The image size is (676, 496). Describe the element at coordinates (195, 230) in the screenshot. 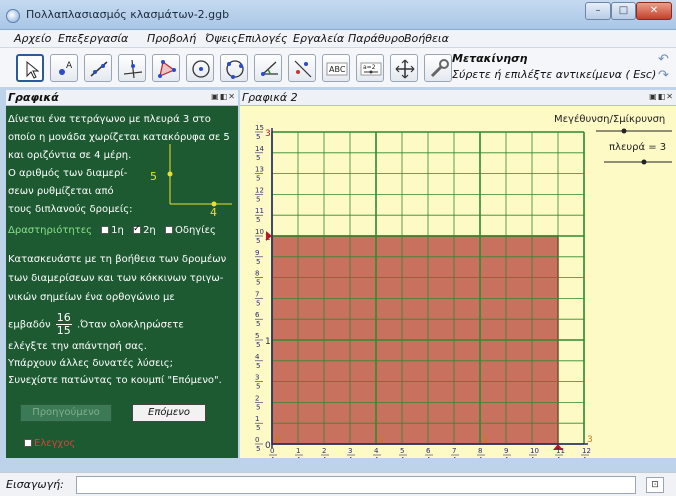

I see `guide-label: Οδηγίες` at that location.